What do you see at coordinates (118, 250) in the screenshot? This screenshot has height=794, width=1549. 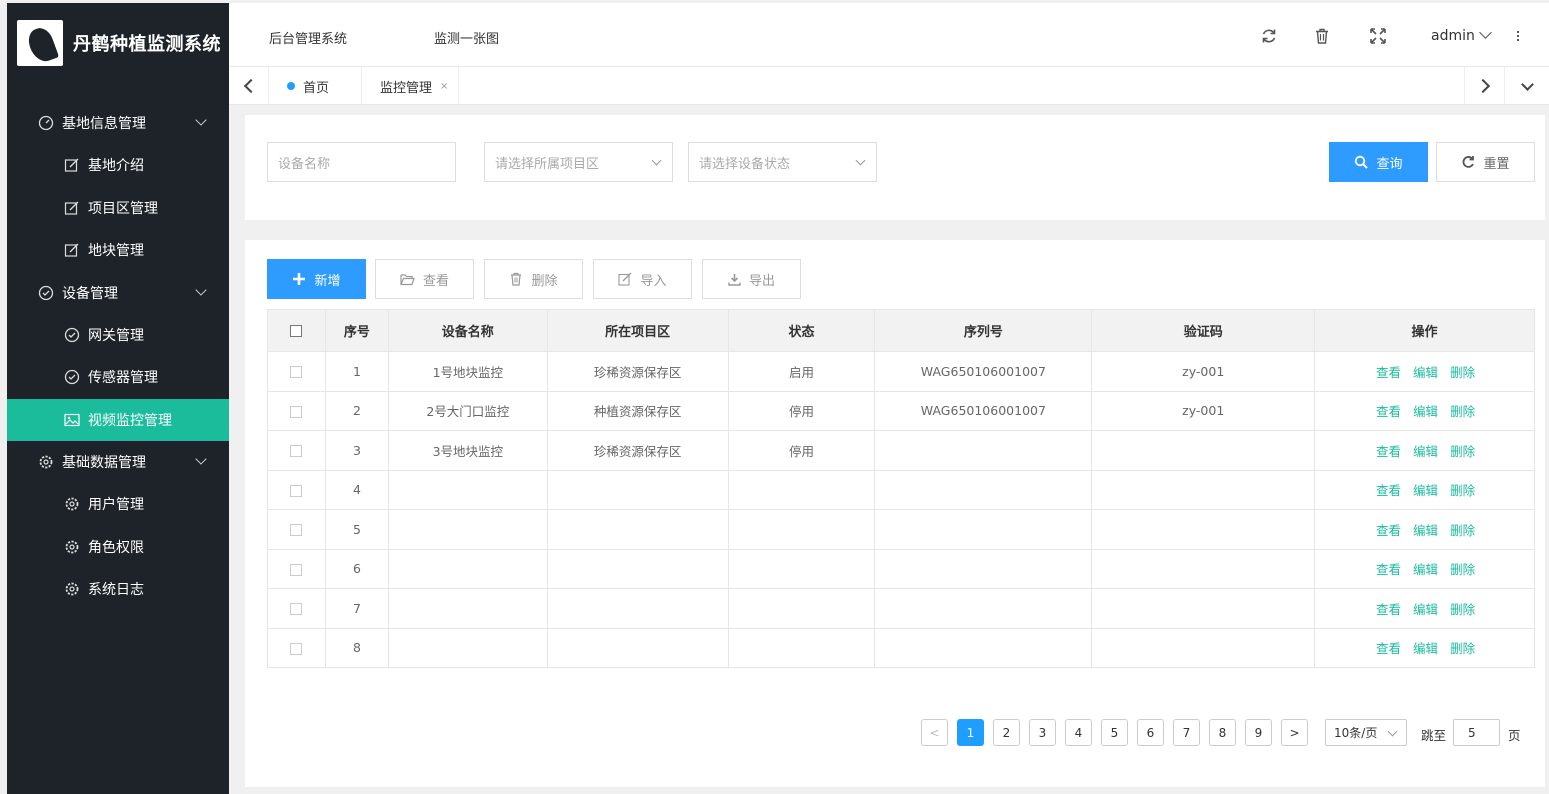 I see `sidebar-item-plot: 地块管理` at bounding box center [118, 250].